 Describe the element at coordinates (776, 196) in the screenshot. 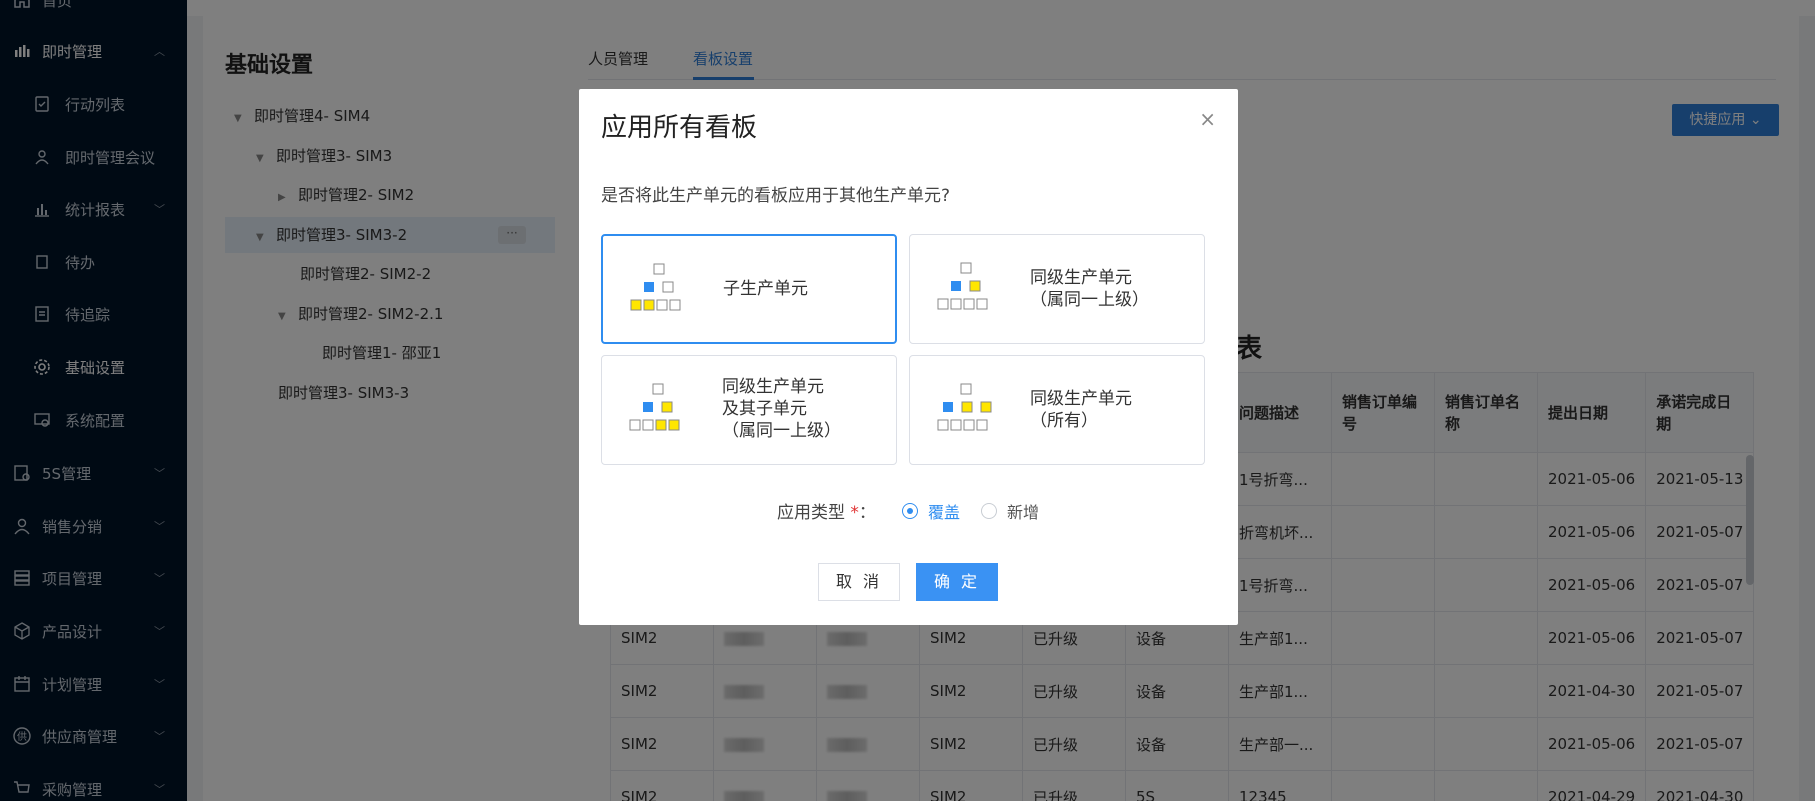

I see `modal-question: 是否将此生产单元的看板应用于其他生产单元?` at that location.